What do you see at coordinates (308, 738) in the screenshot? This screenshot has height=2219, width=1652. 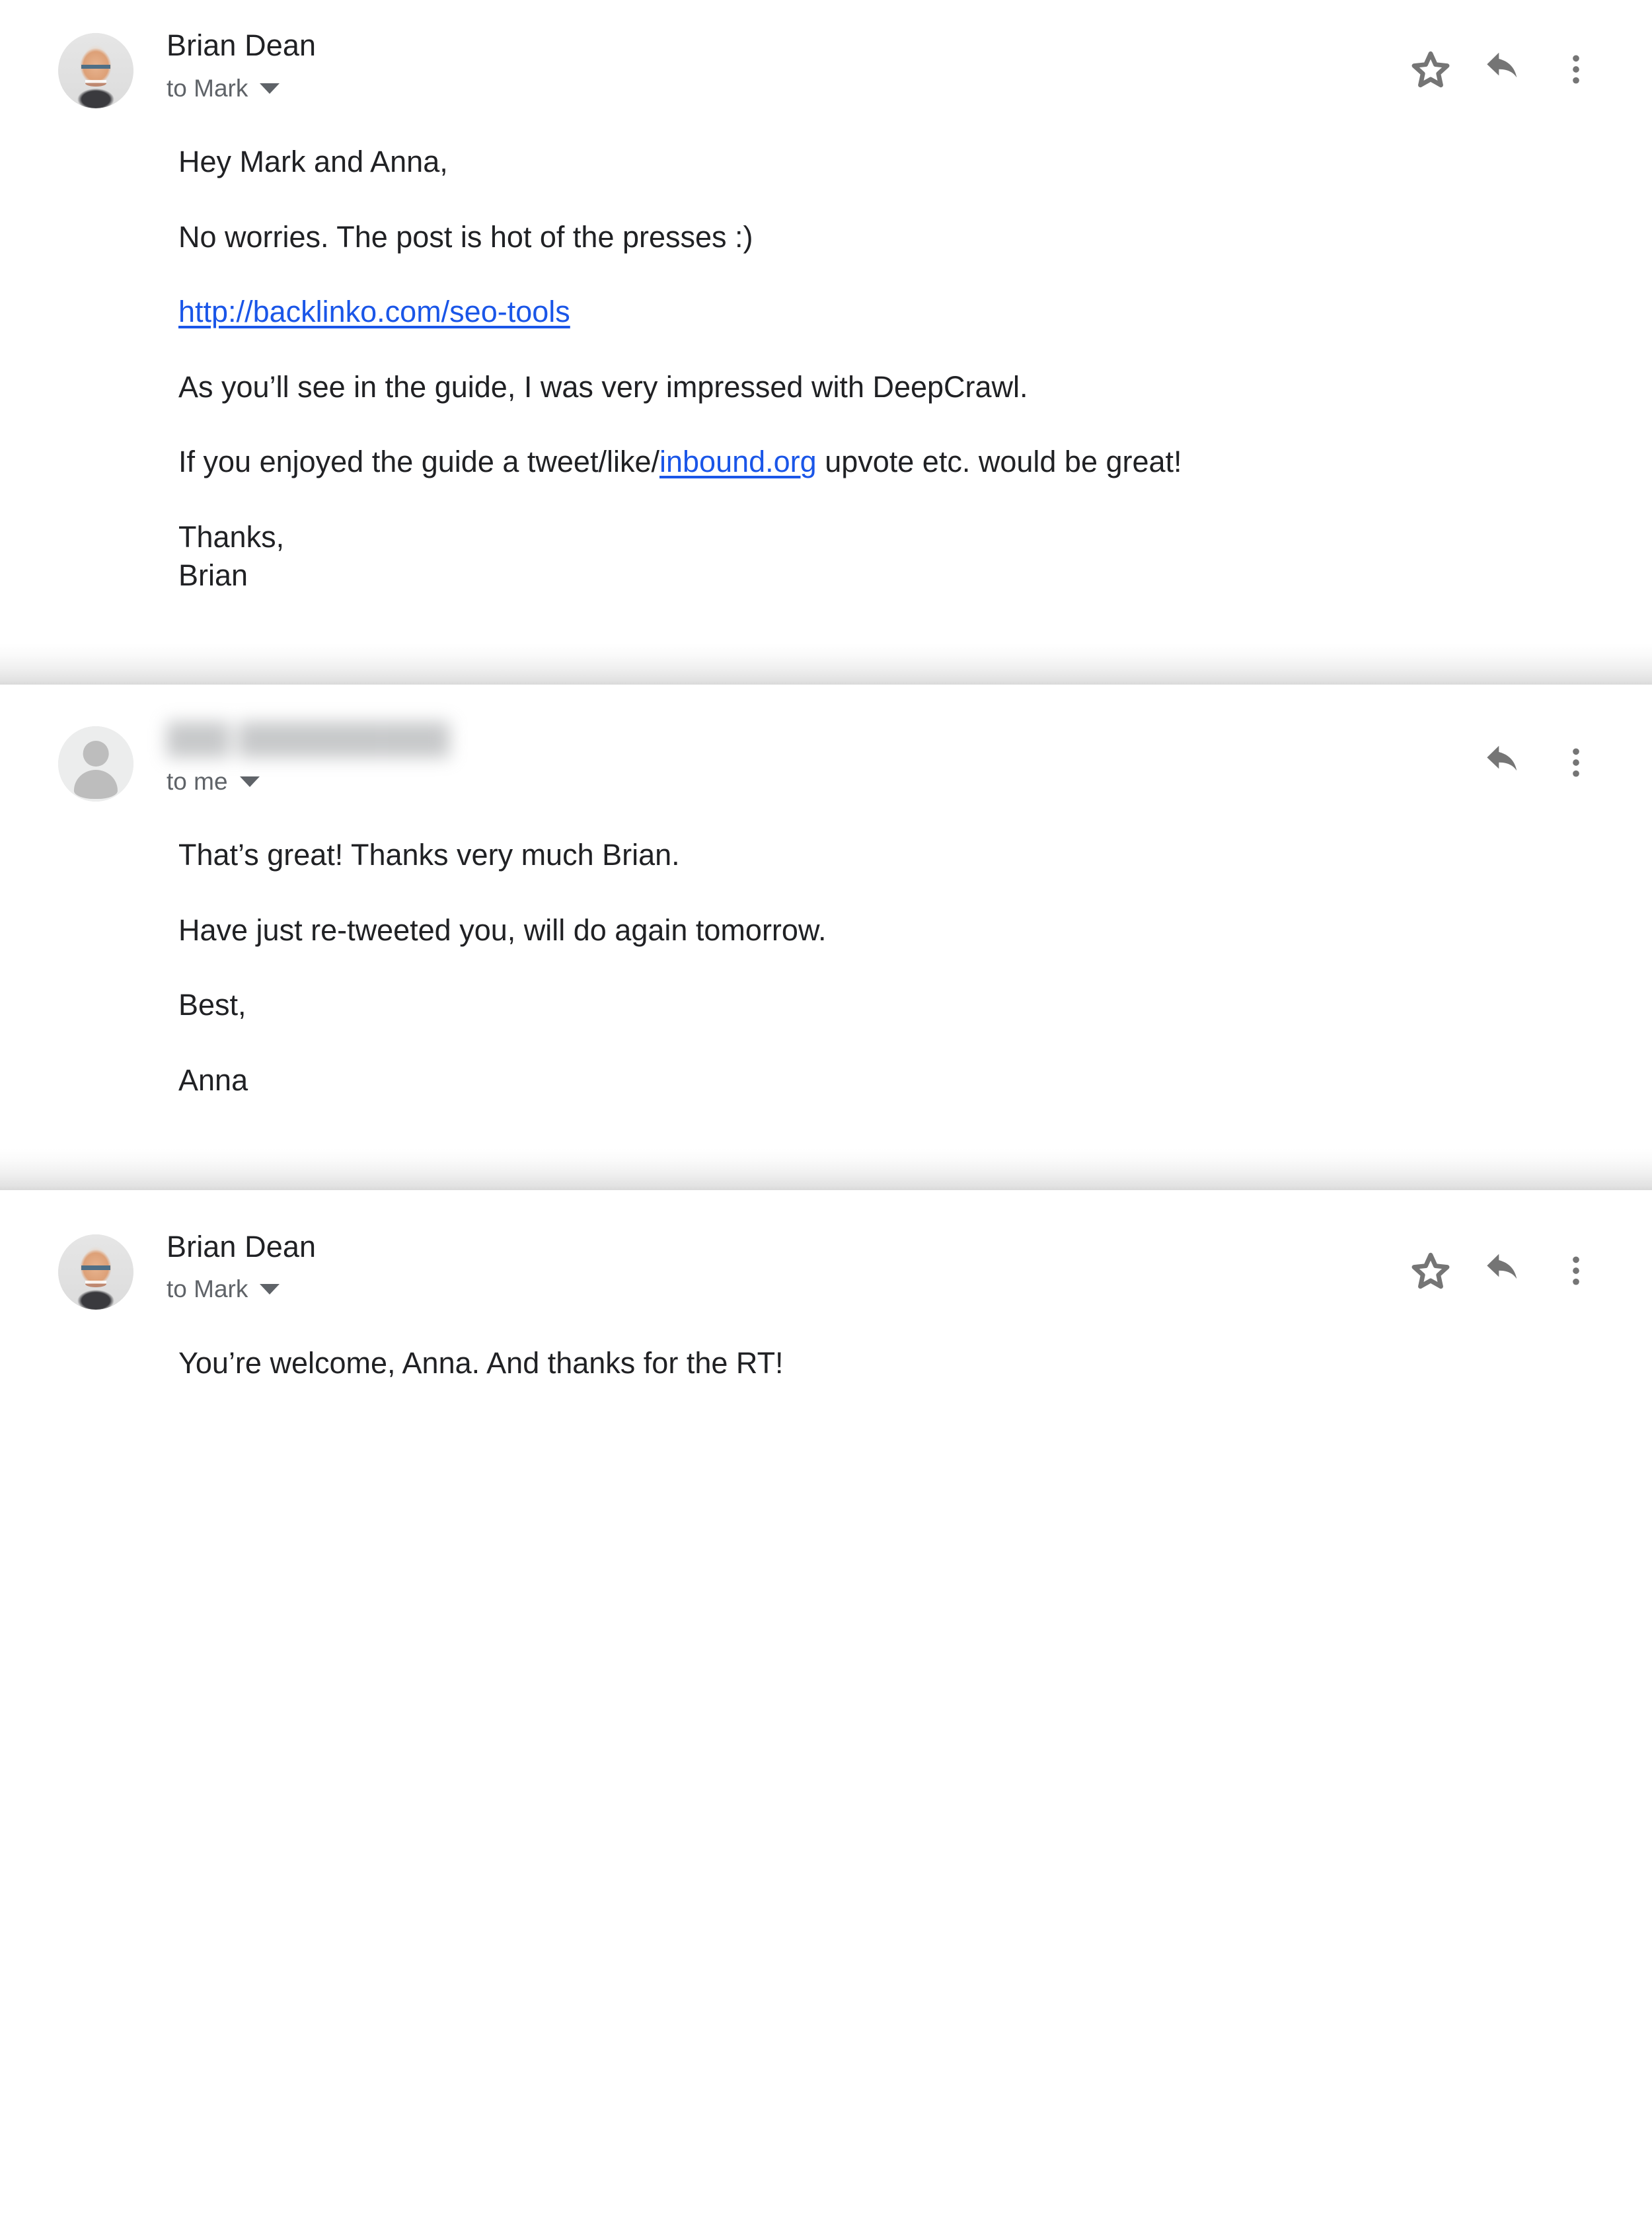 I see `sender-name-redacted: ███ ██████████` at bounding box center [308, 738].